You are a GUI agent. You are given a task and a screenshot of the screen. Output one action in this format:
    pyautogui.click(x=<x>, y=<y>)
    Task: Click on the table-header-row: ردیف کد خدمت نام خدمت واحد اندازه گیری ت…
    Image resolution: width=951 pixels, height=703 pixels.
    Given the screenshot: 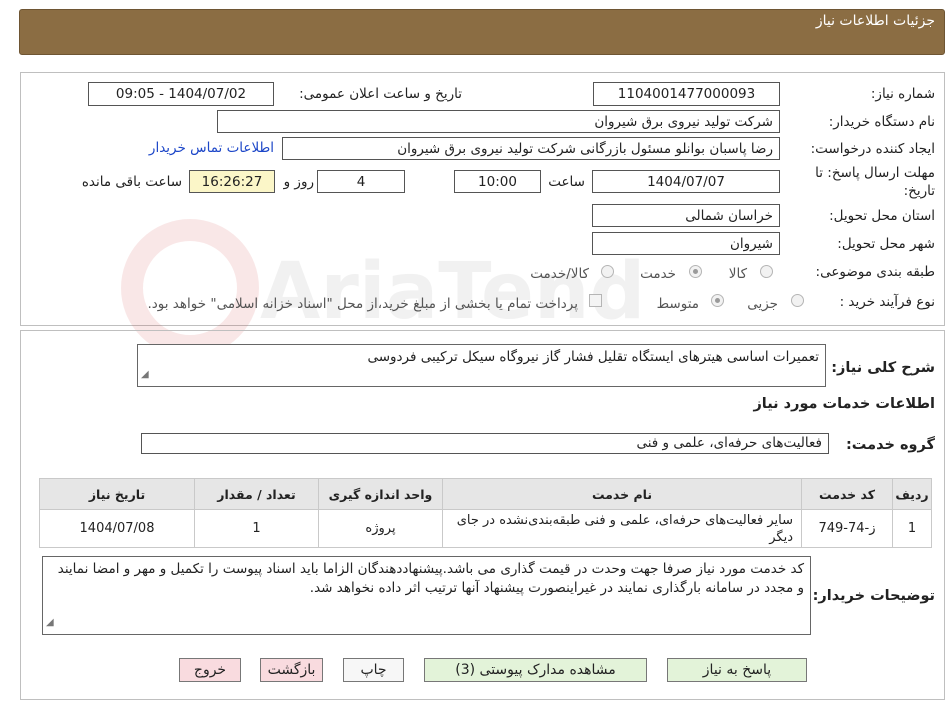 What is the action you would take?
    pyautogui.click(x=485, y=494)
    